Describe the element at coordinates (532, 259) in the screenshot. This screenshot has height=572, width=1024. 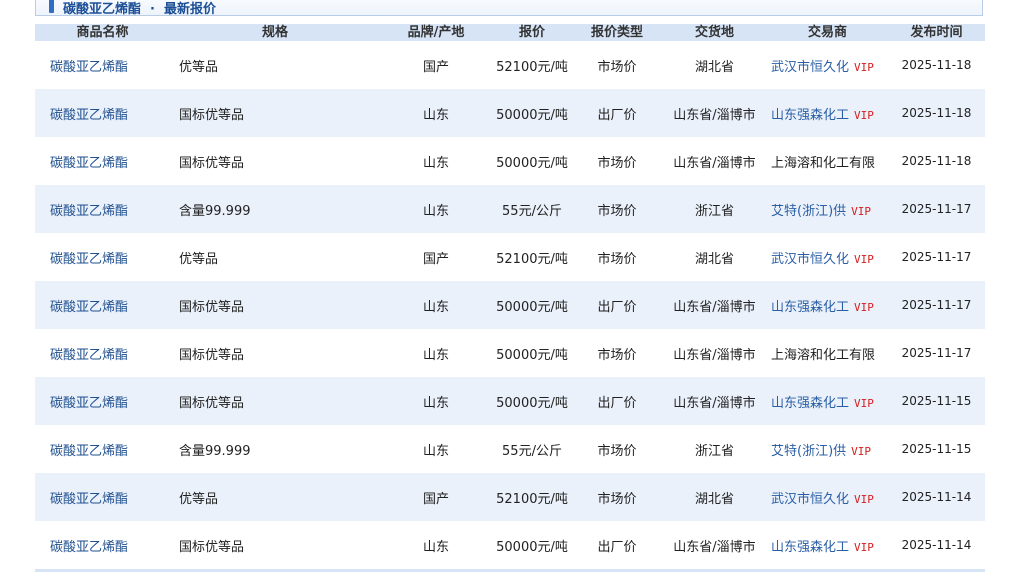
I see `price-cell: 52100元/吨` at that location.